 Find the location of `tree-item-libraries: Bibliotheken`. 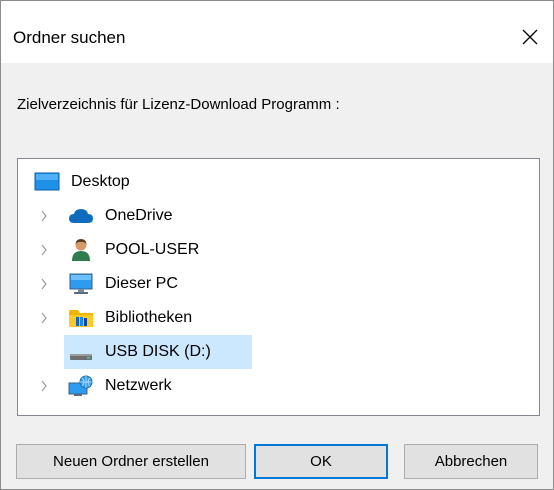

tree-item-libraries: Bibliotheken is located at coordinates (138, 318).